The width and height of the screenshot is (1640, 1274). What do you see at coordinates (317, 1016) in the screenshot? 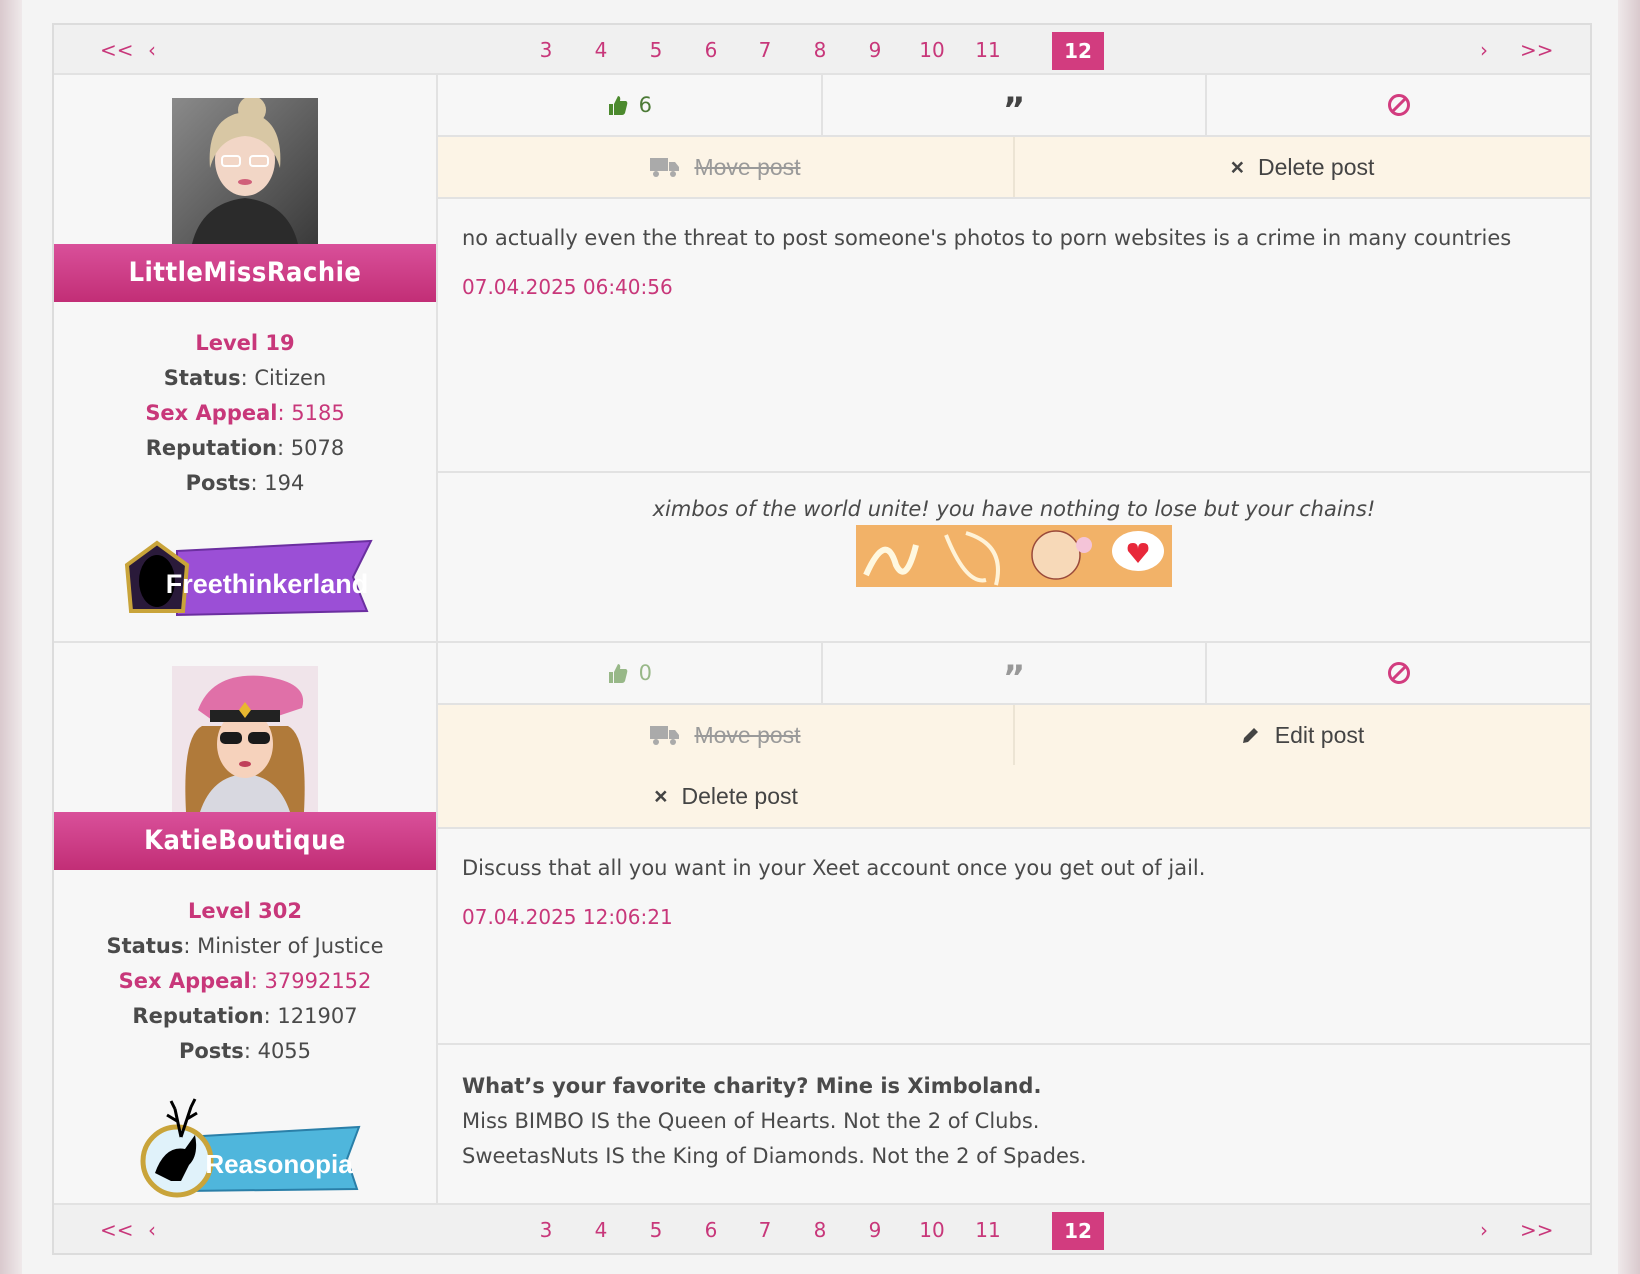
I see `reputation-value: 121907` at bounding box center [317, 1016].